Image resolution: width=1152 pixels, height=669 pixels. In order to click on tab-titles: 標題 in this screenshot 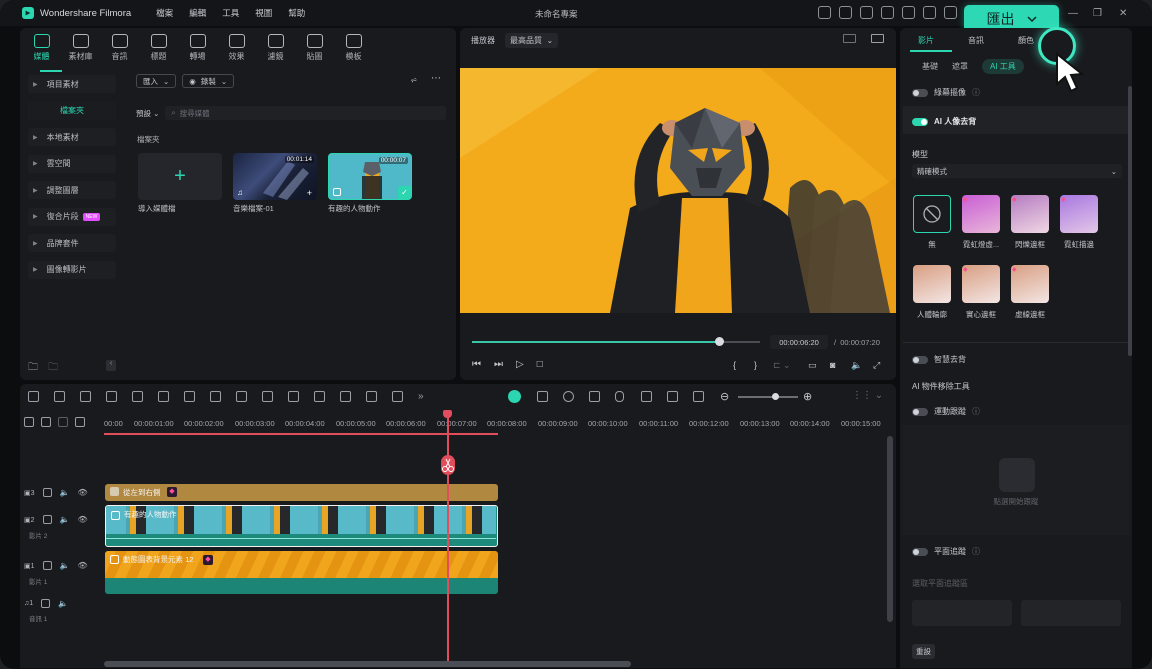, I will do `click(158, 48)`.